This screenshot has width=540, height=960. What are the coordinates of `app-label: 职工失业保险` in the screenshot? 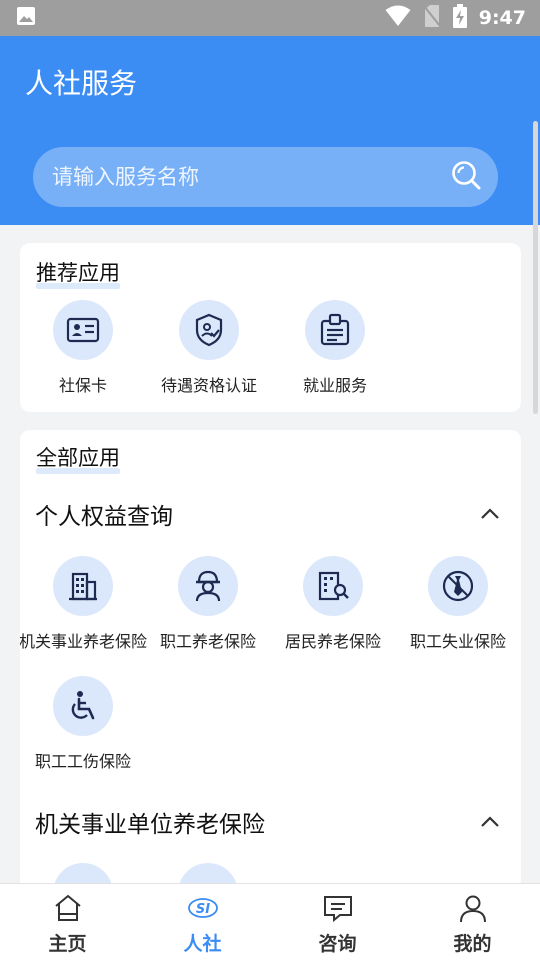 It's located at (457, 641).